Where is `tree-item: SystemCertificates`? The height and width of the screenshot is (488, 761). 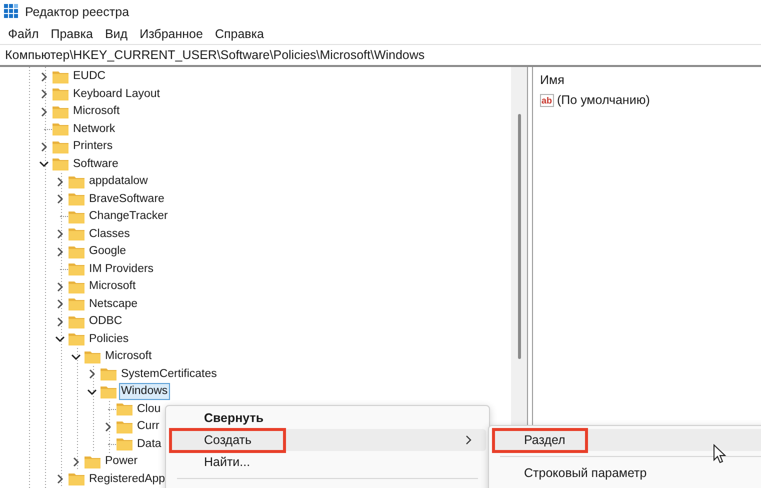
tree-item: SystemCertificates is located at coordinates (169, 374).